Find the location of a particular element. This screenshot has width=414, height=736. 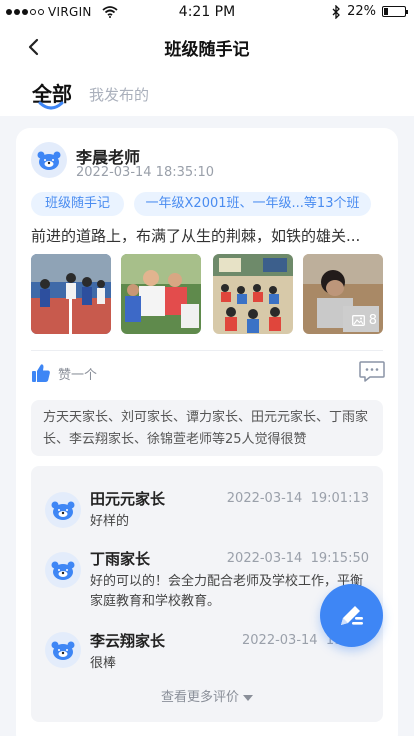

view-more-comments: 查看更多评价 is located at coordinates (207, 695).